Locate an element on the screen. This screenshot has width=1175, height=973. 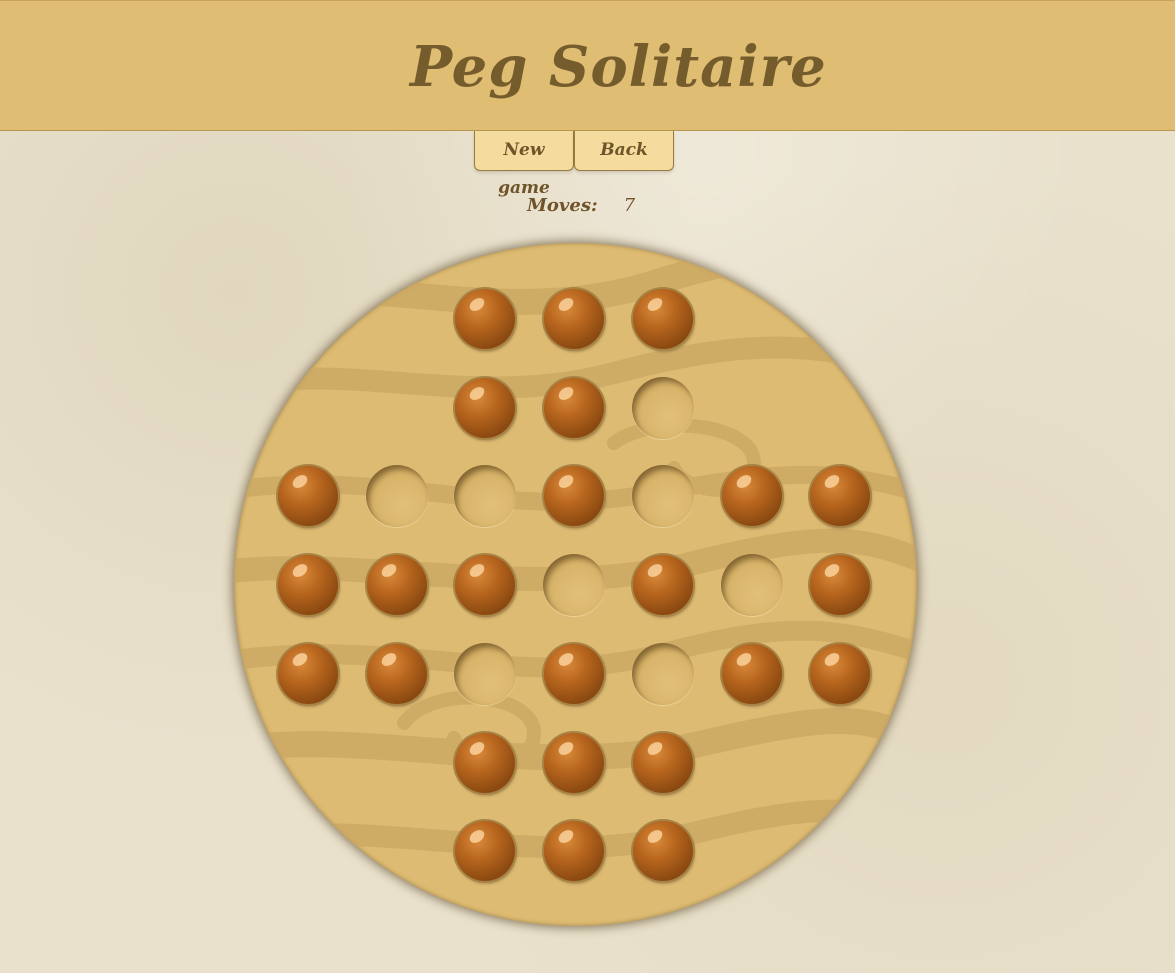
board-hole-r0-c2 is located at coordinates (485, 319).